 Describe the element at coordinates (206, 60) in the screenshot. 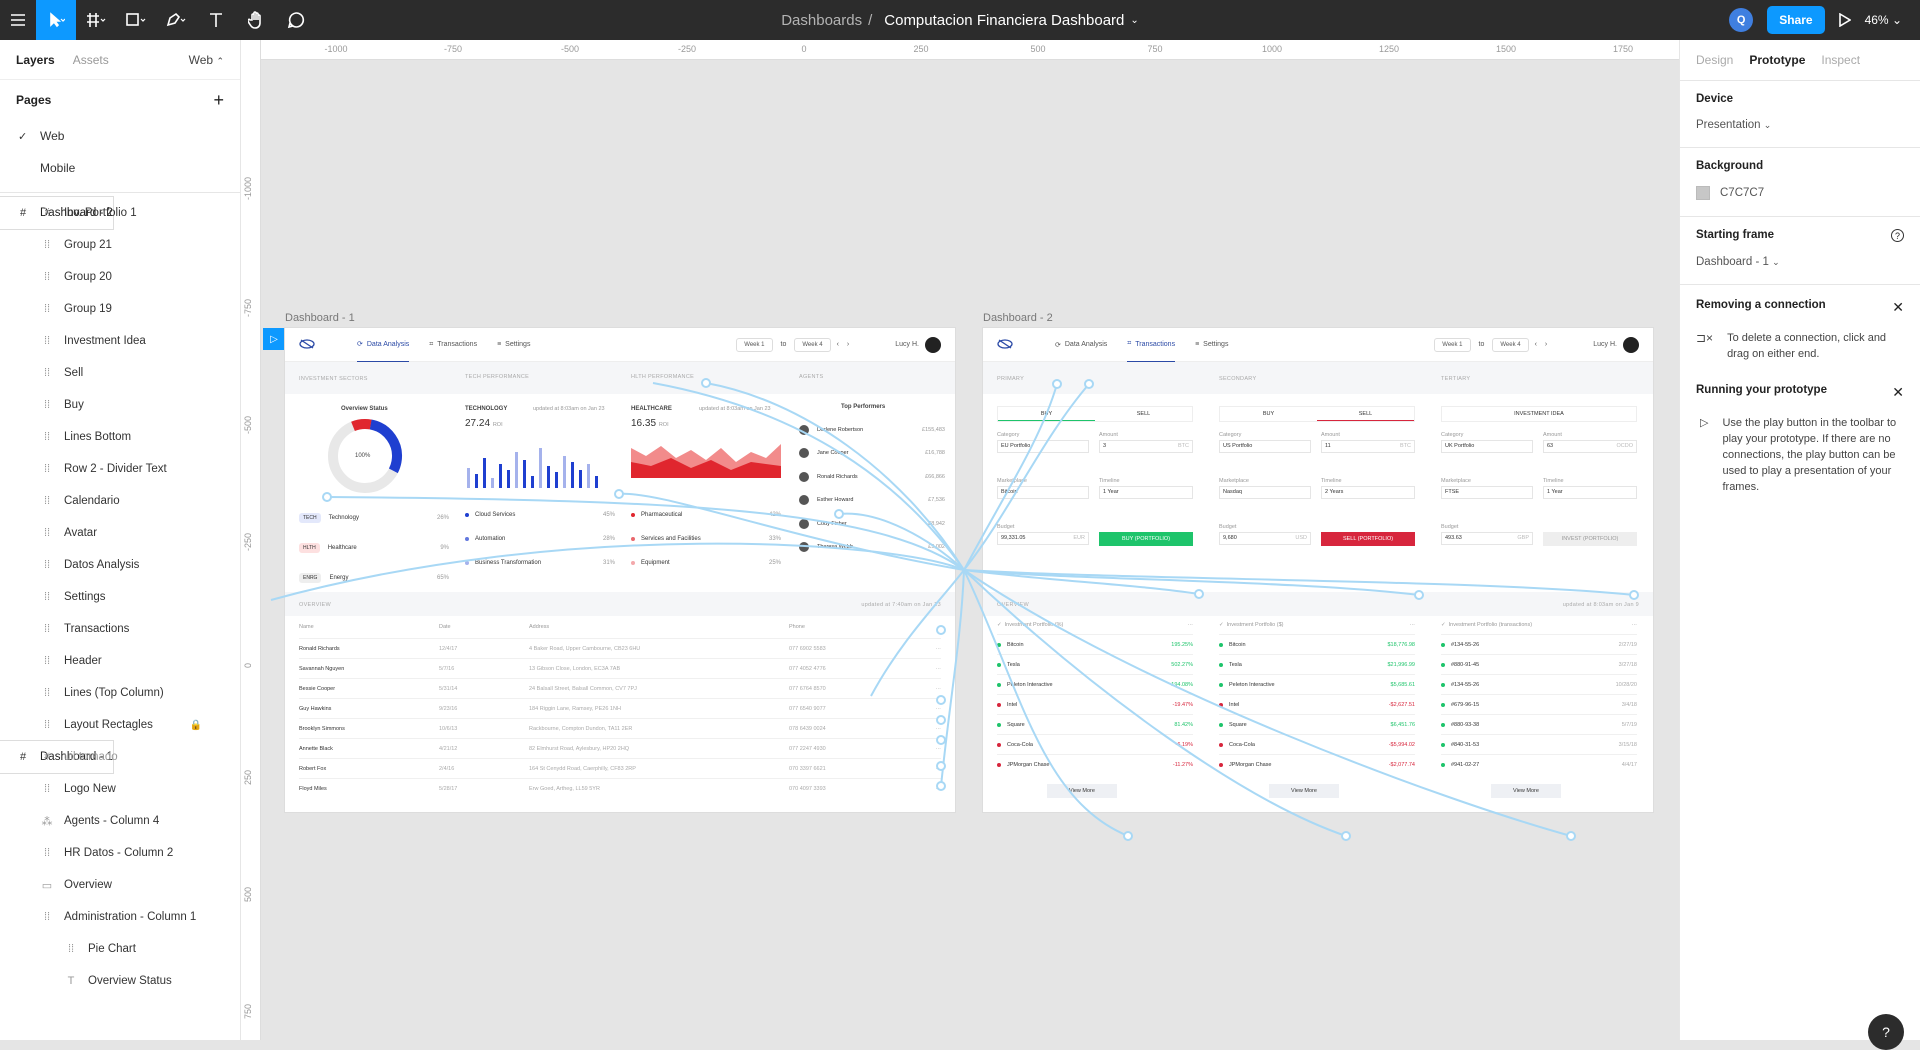

I see `page-selector: Web ⌃` at that location.